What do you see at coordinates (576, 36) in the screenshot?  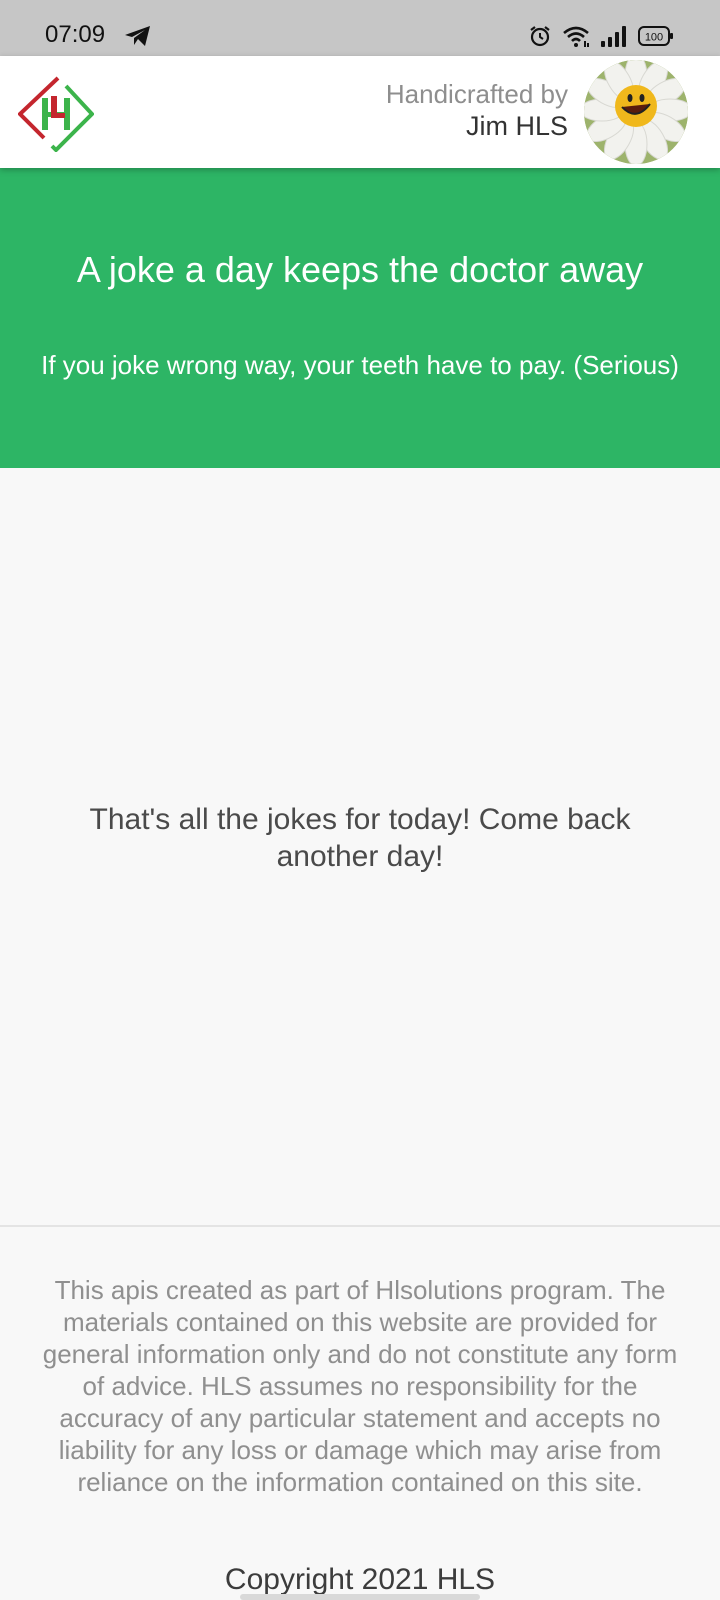 I see `wifi-icon` at bounding box center [576, 36].